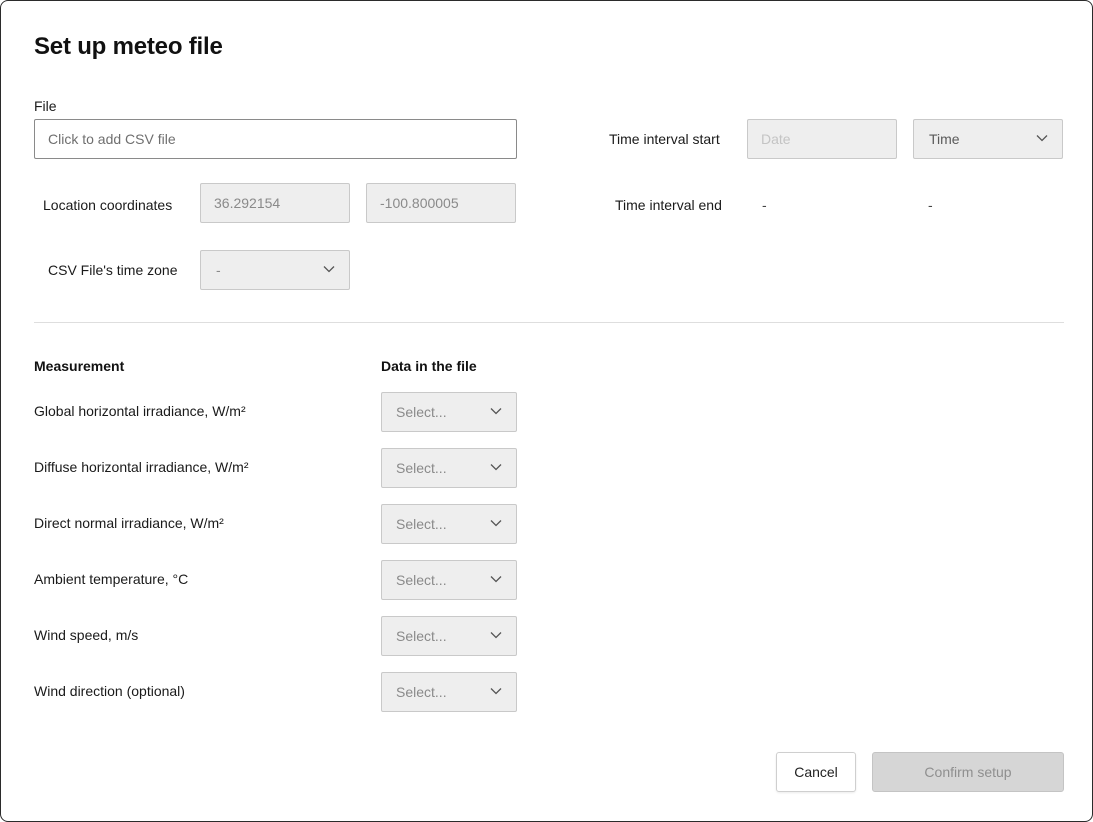 This screenshot has width=1093, height=822. Describe the element at coordinates (112, 139) in the screenshot. I see `file-input-placeholder: Click to add CSV file` at that location.